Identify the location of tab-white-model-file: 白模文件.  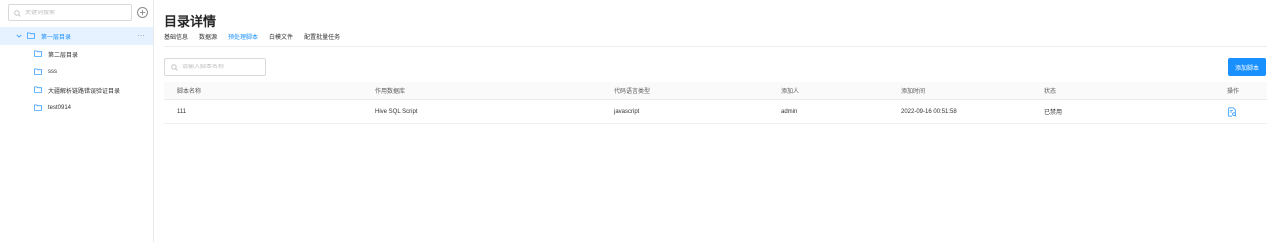
(281, 39).